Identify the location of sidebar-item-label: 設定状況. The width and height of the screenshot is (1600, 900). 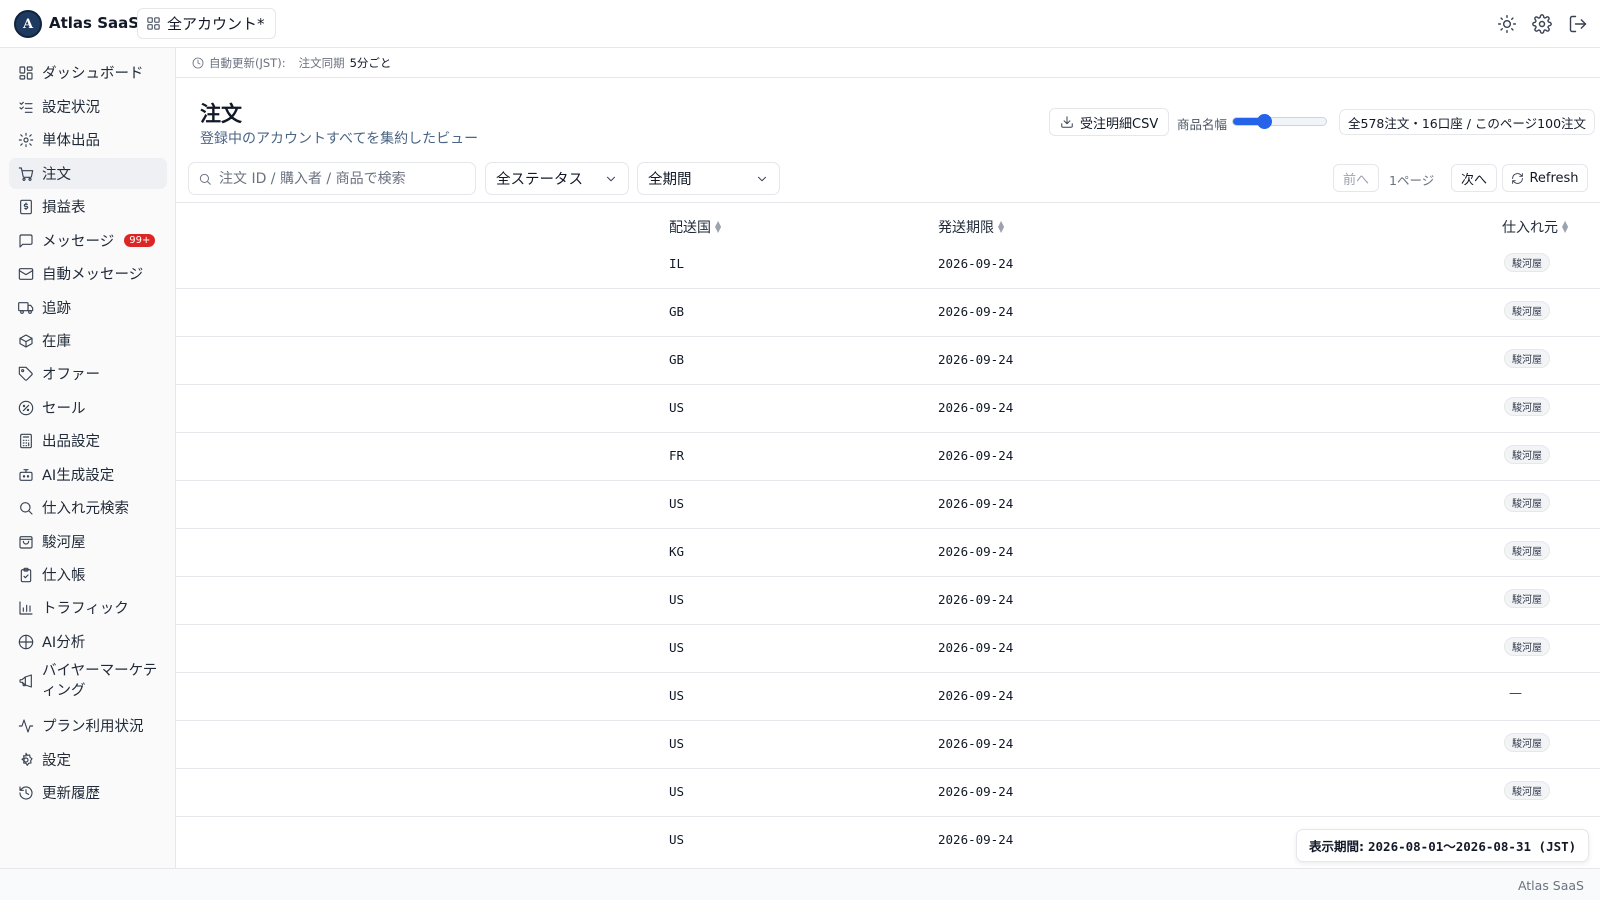
(71, 108).